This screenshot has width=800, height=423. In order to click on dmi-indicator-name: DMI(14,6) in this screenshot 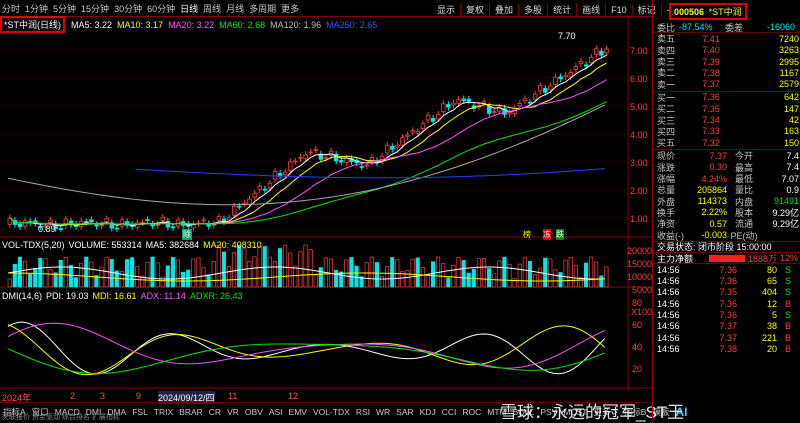, I will do `click(22, 296)`.